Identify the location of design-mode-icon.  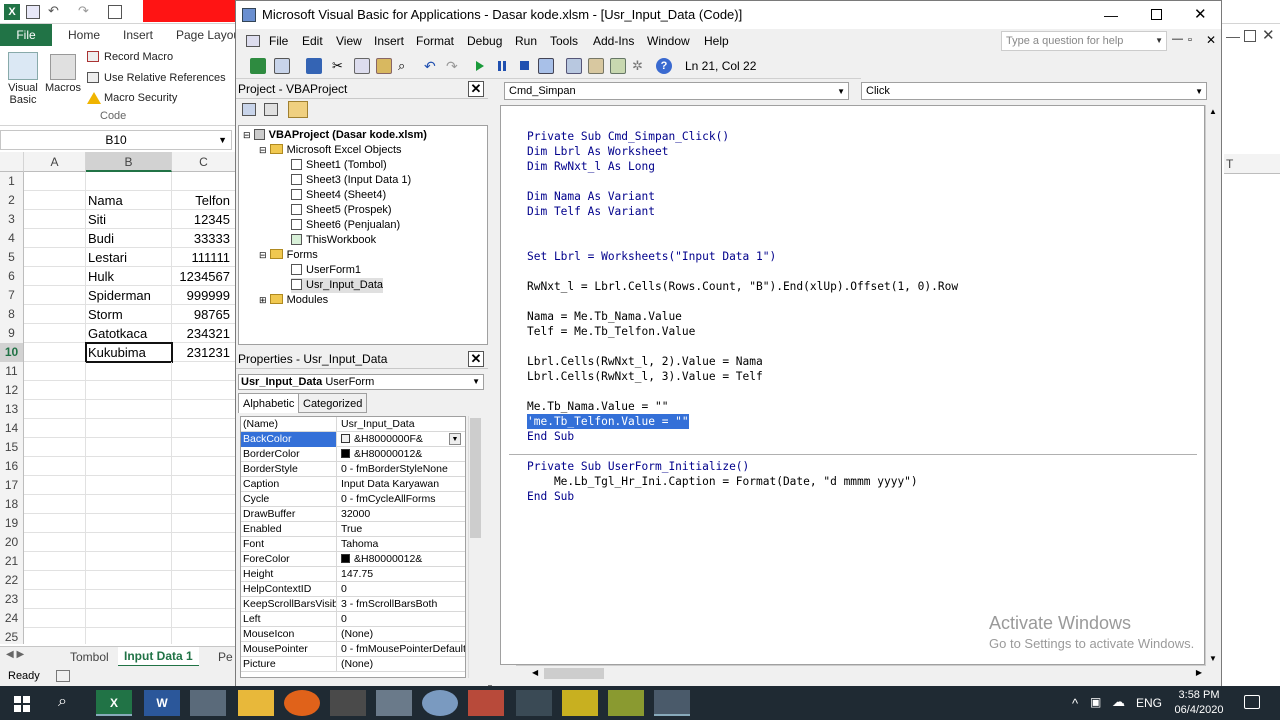
(546, 66).